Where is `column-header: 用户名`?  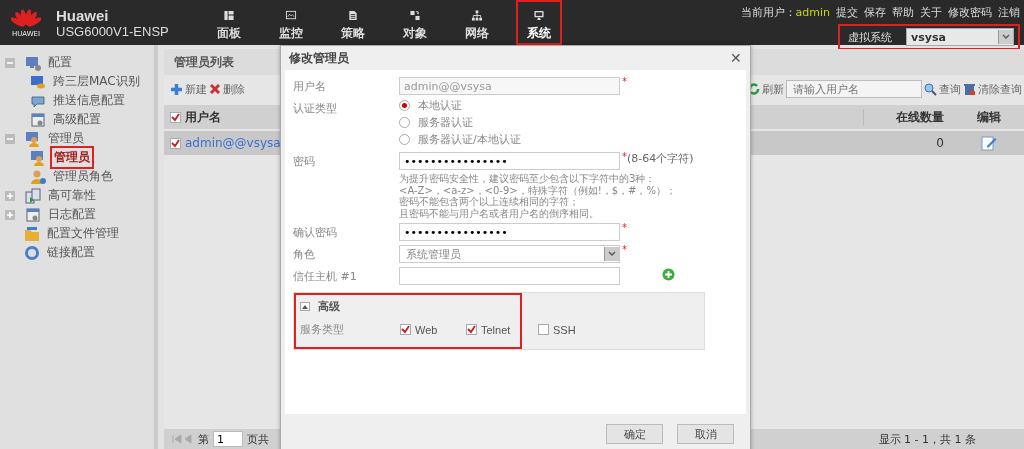
column-header: 用户名 is located at coordinates (203, 117).